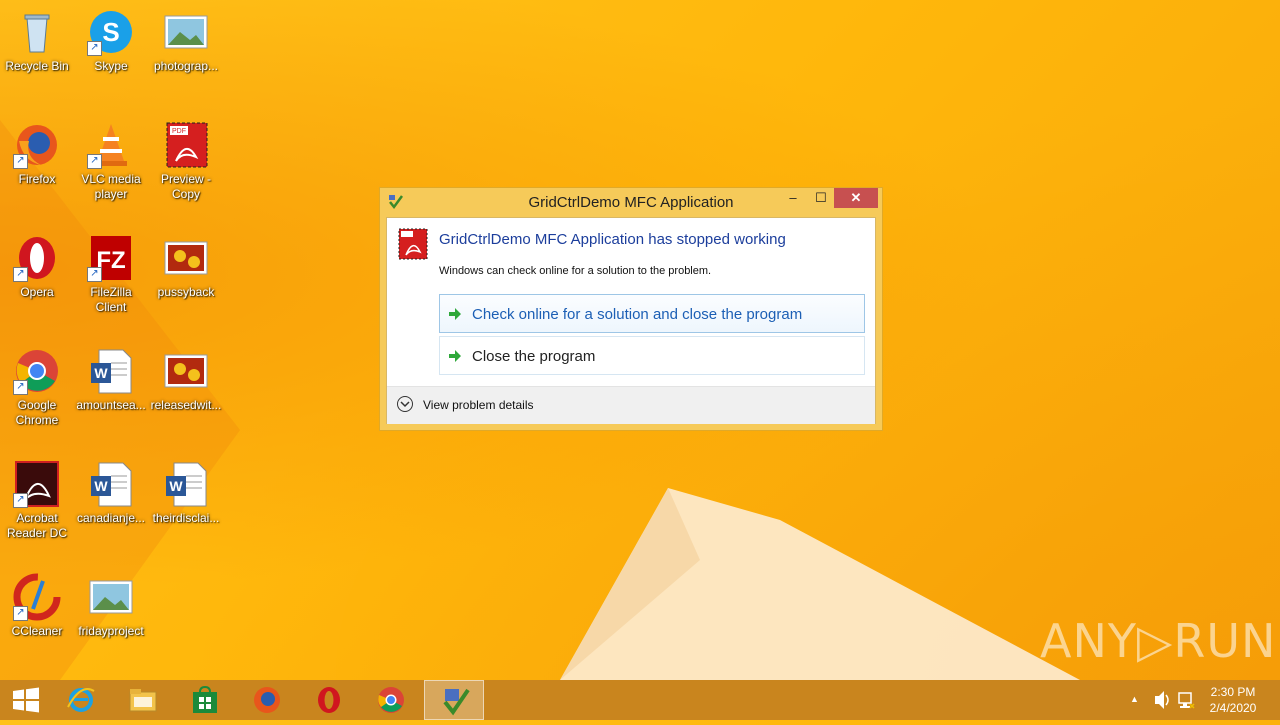 The height and width of the screenshot is (725, 1280). I want to click on desktop-icon-ccleaner: ↗ CCleaner, so click(37, 606).